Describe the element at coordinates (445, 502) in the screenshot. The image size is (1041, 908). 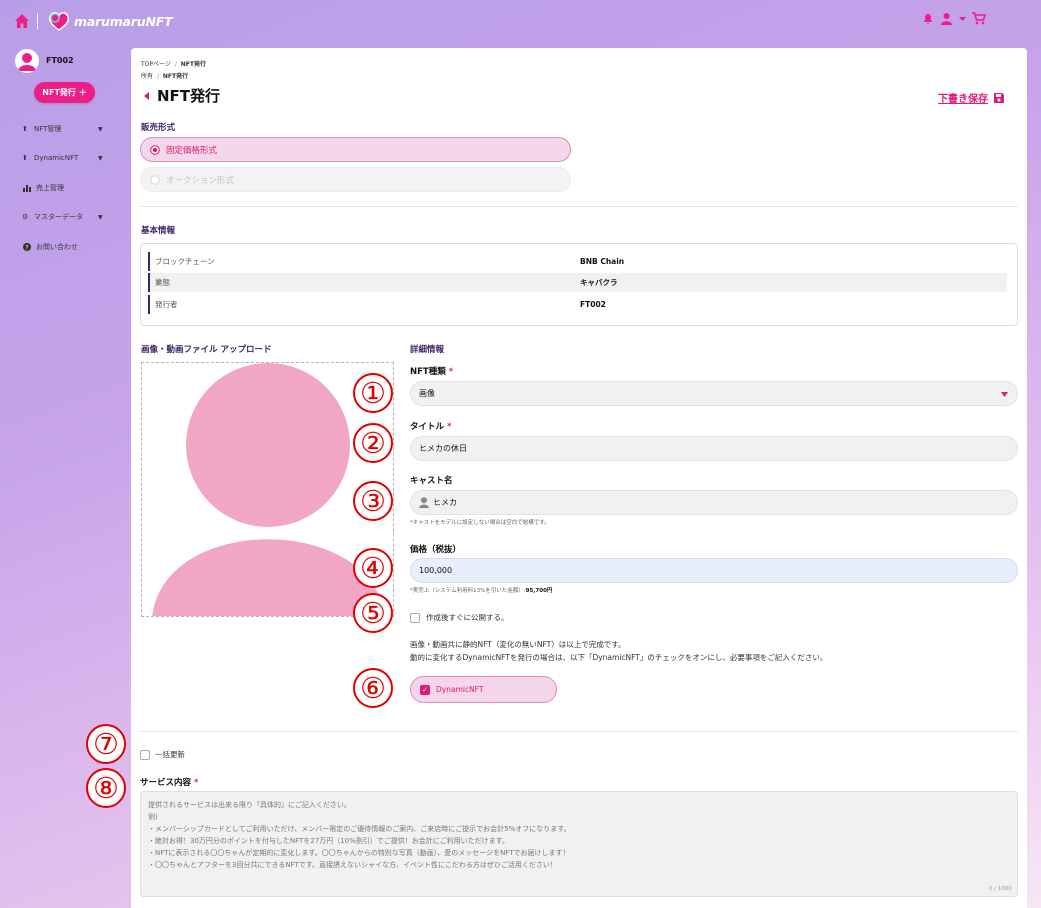
I see `input-value: ヒメカ` at that location.